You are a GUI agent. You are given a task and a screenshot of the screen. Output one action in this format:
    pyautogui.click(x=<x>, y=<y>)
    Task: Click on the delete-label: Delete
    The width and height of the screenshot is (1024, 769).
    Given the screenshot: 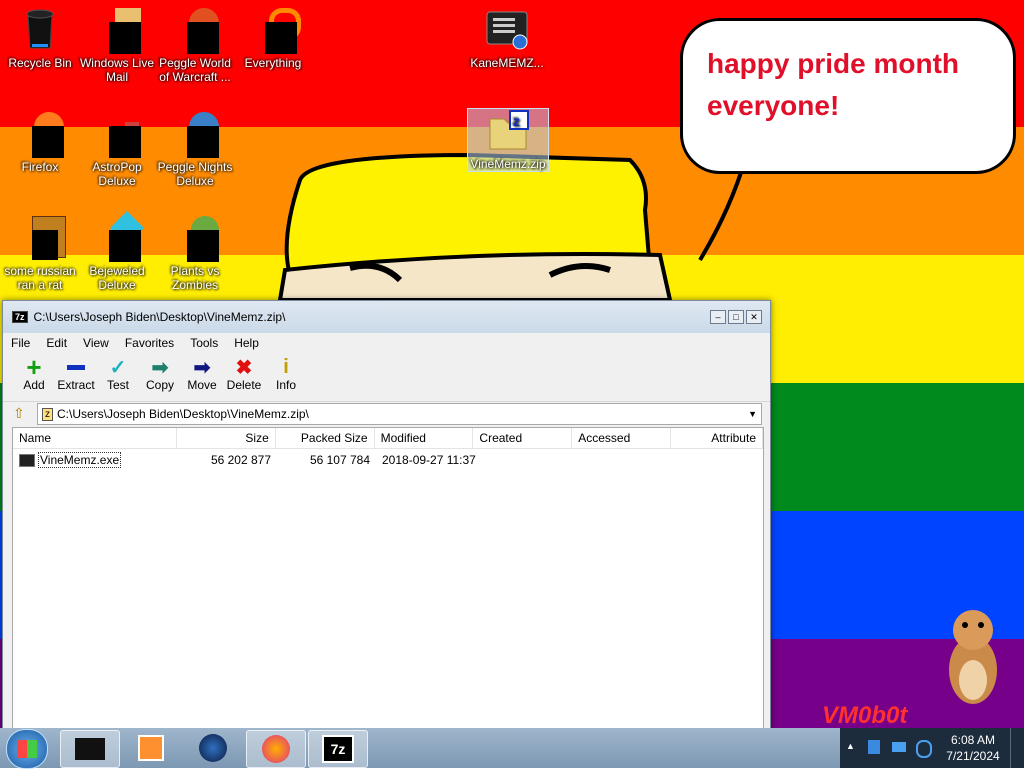 What is the action you would take?
    pyautogui.click(x=244, y=385)
    